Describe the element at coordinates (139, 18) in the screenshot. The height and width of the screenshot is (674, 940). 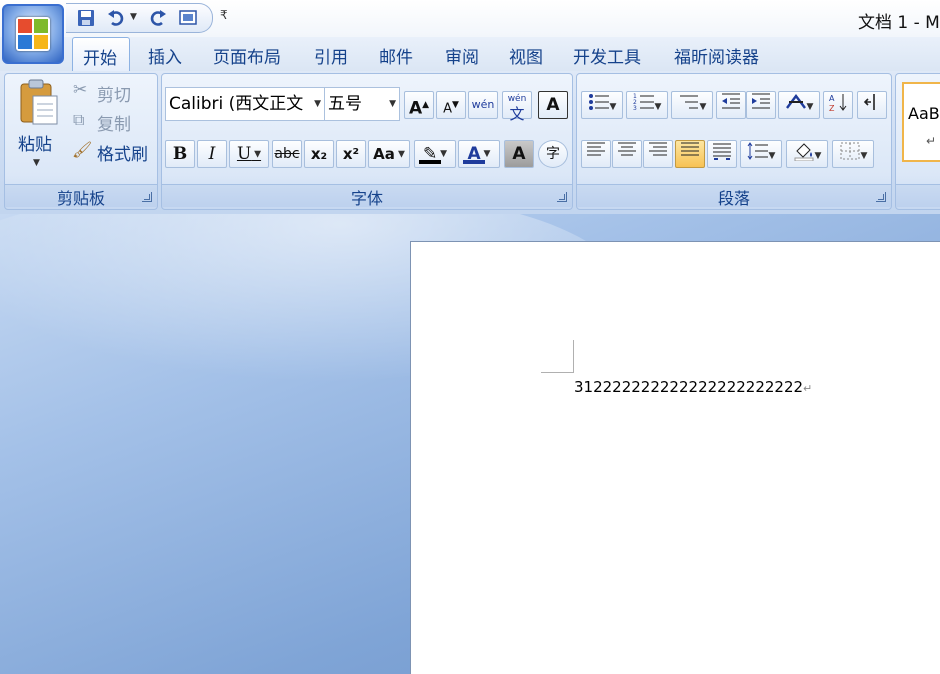
I see `quick-access-toolbar: ▼` at that location.